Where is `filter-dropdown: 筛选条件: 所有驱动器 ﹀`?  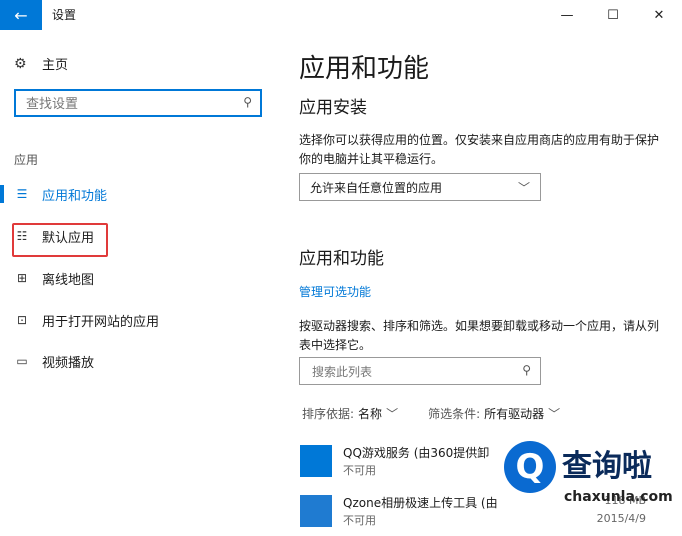
filter-dropdown: 筛选条件: 所有驱动器 ﹀ is located at coordinates (494, 413).